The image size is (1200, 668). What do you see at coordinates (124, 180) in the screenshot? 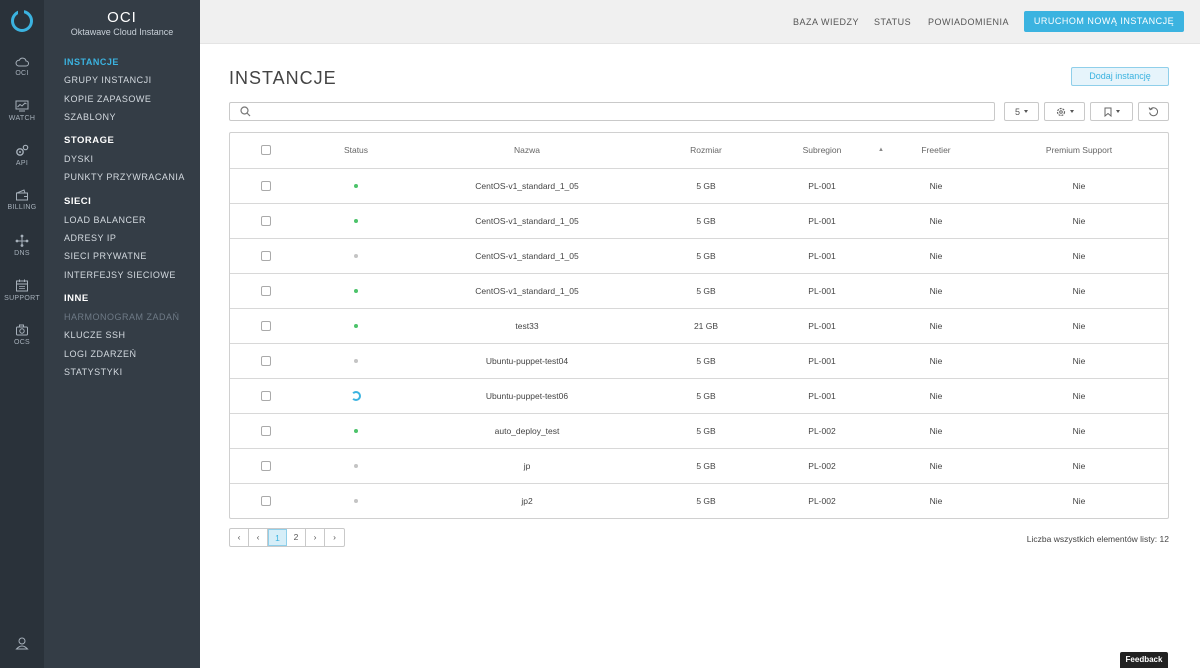
I see `sidebar-item-punkty-przywracania: PUNKTY PRZYWRACANIA` at bounding box center [124, 180].